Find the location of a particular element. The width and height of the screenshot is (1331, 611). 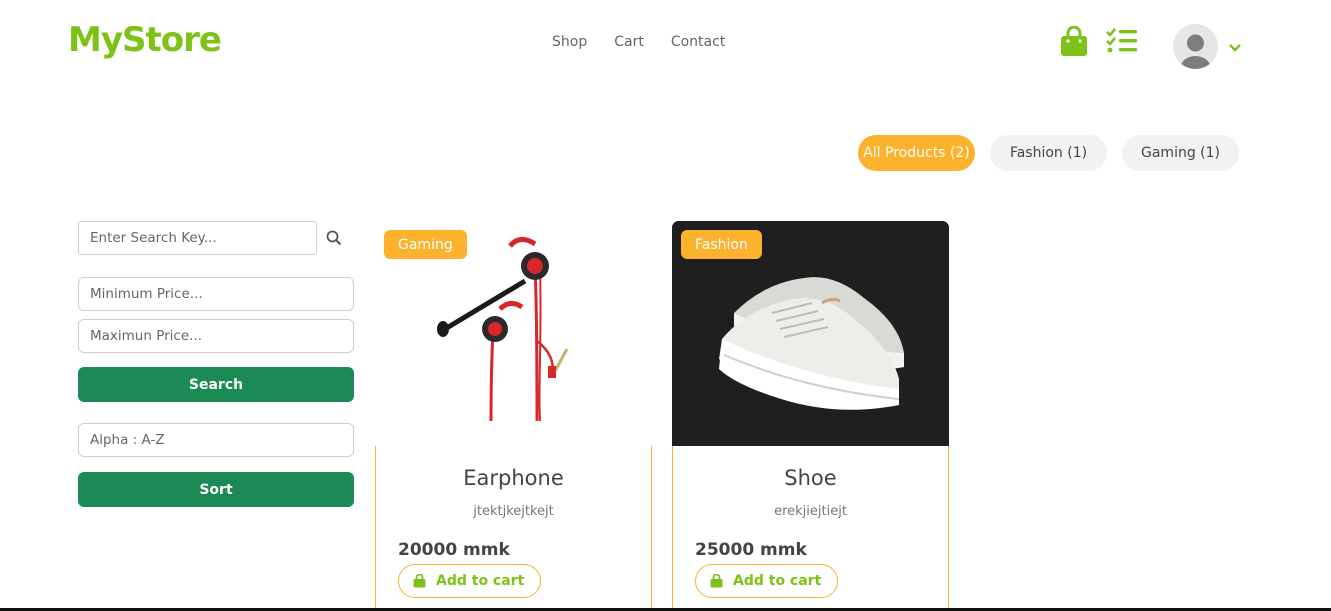

category-tag: Gaming is located at coordinates (425, 244).